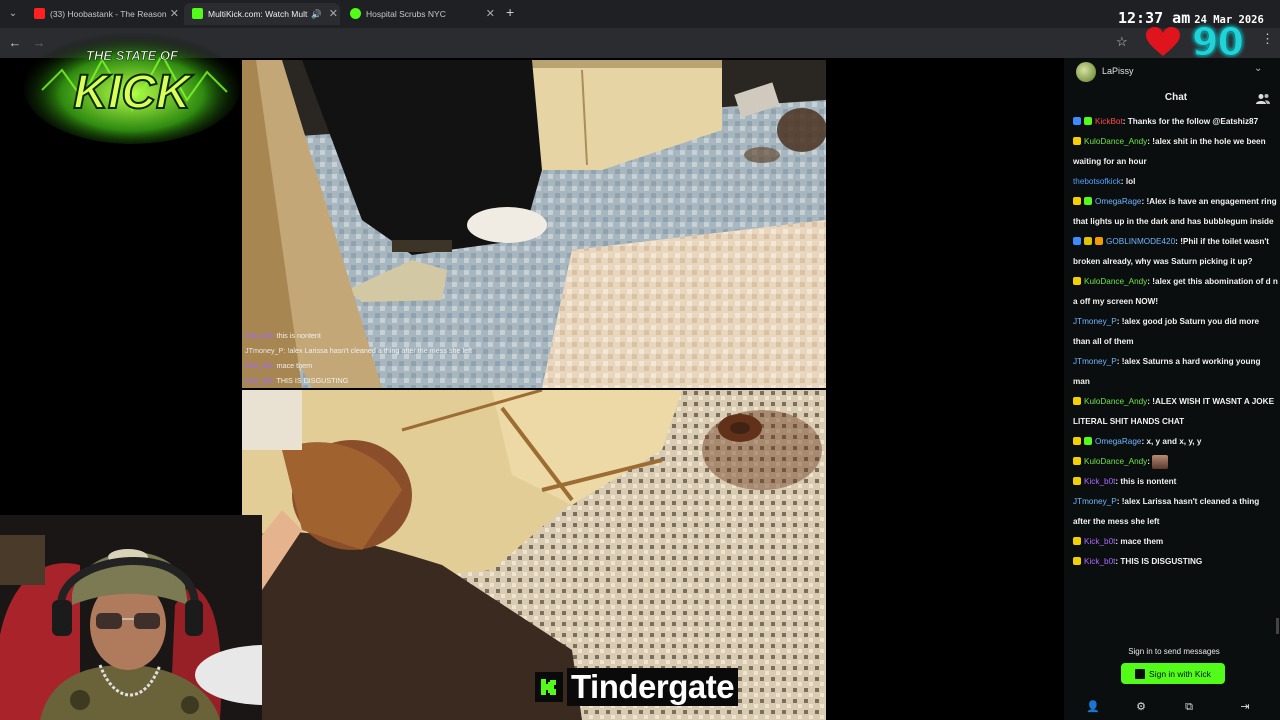 This screenshot has height=720, width=1280. I want to click on logo-line1: THE STATE OF, so click(132, 55).